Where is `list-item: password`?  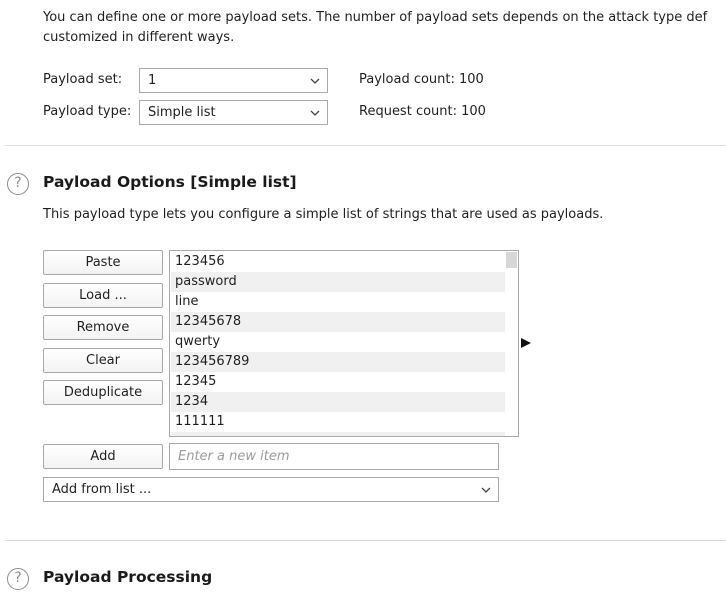
list-item: password is located at coordinates (338, 282).